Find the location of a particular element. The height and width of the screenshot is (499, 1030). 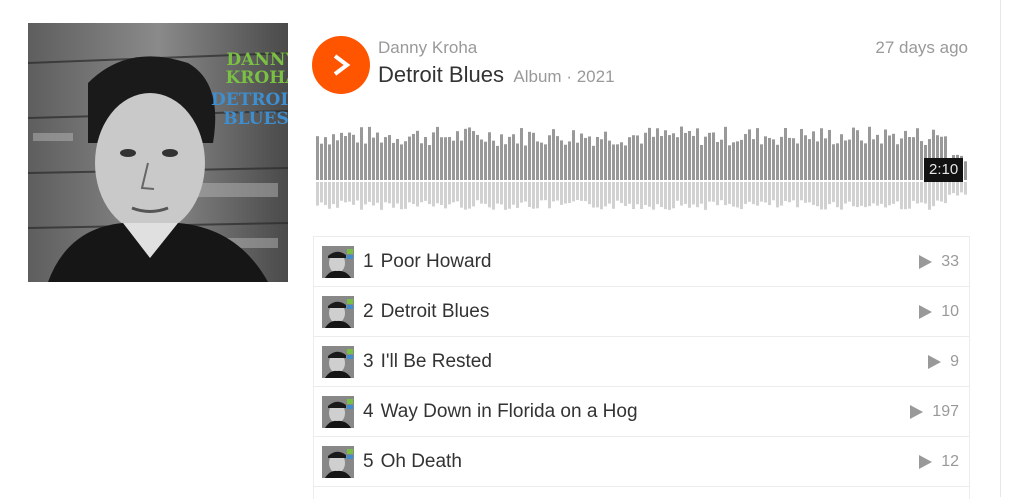

track-row-partial is located at coordinates (641, 493).